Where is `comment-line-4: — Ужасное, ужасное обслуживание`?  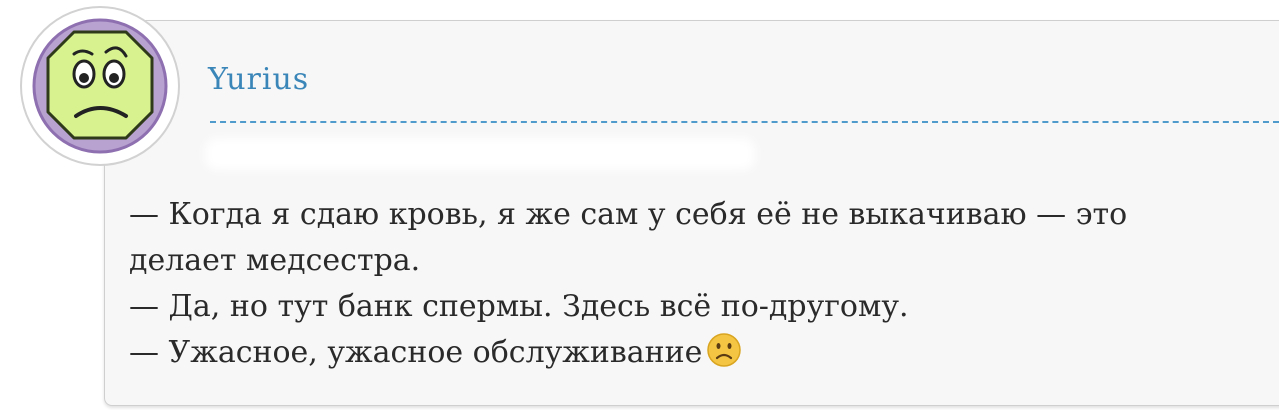 comment-line-4: — Ужасное, ужасное обслуживание is located at coordinates (689, 353).